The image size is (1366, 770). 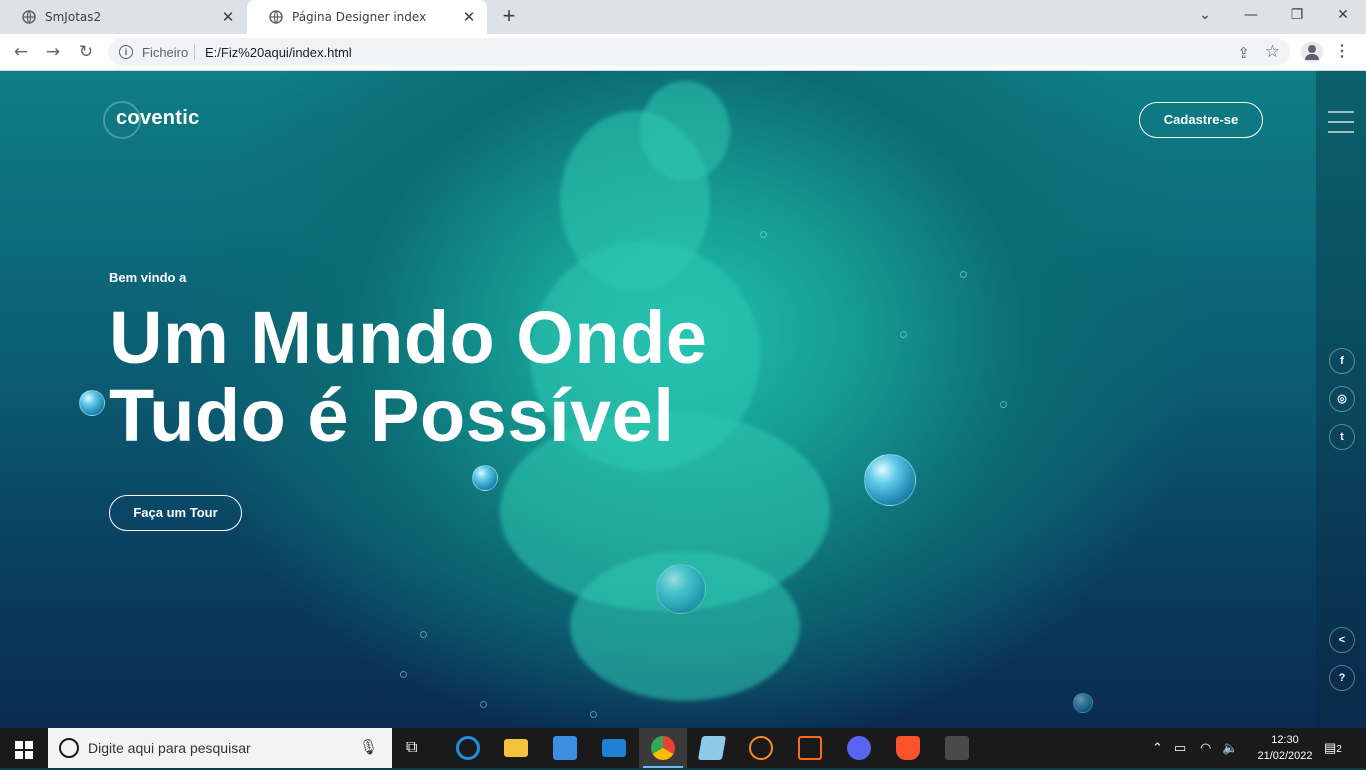 I want to click on minimize-button: —, so click(x=1251, y=15).